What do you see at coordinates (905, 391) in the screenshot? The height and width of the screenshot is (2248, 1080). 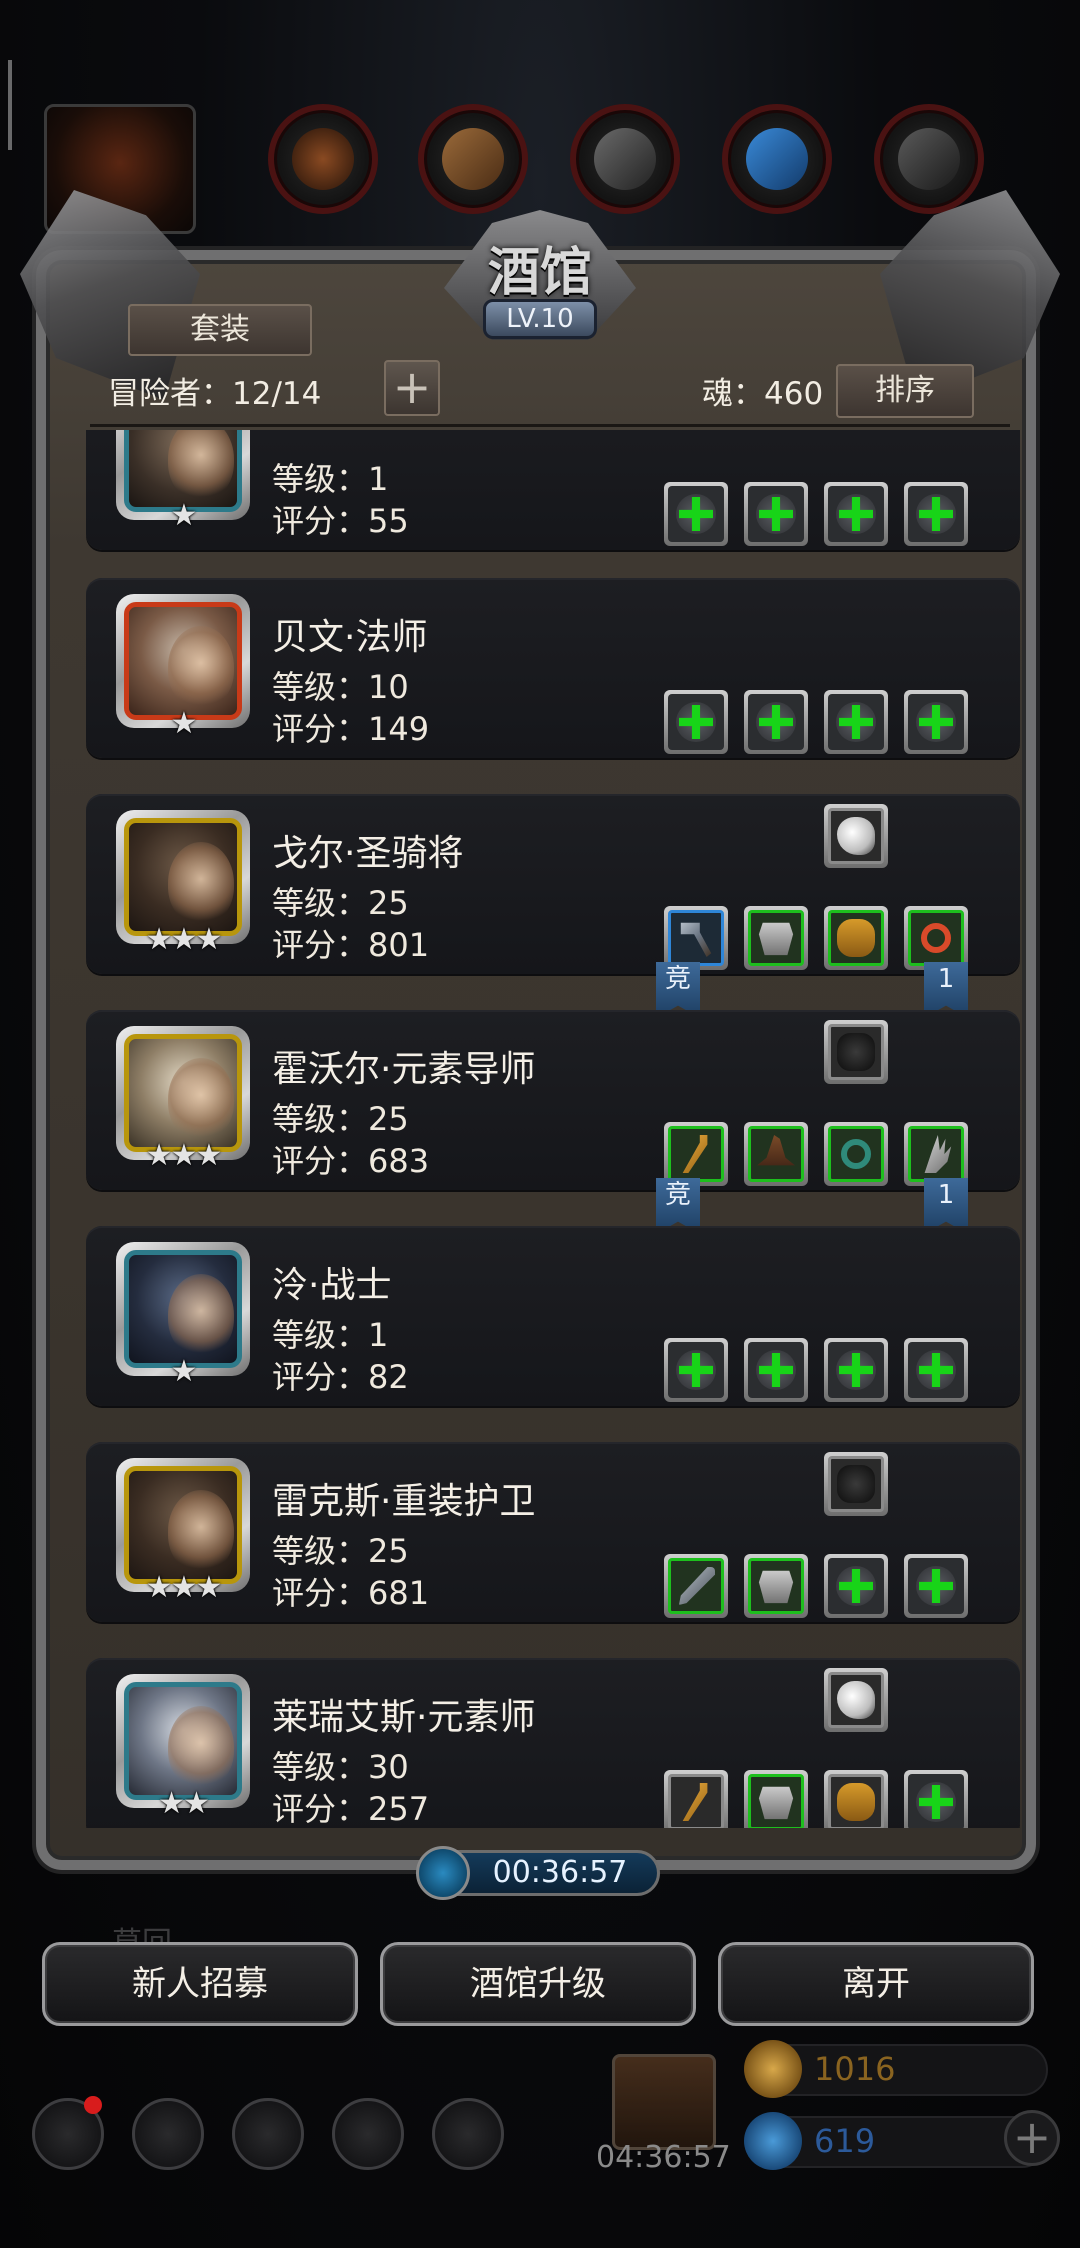 I see `sort-button: 排序` at bounding box center [905, 391].